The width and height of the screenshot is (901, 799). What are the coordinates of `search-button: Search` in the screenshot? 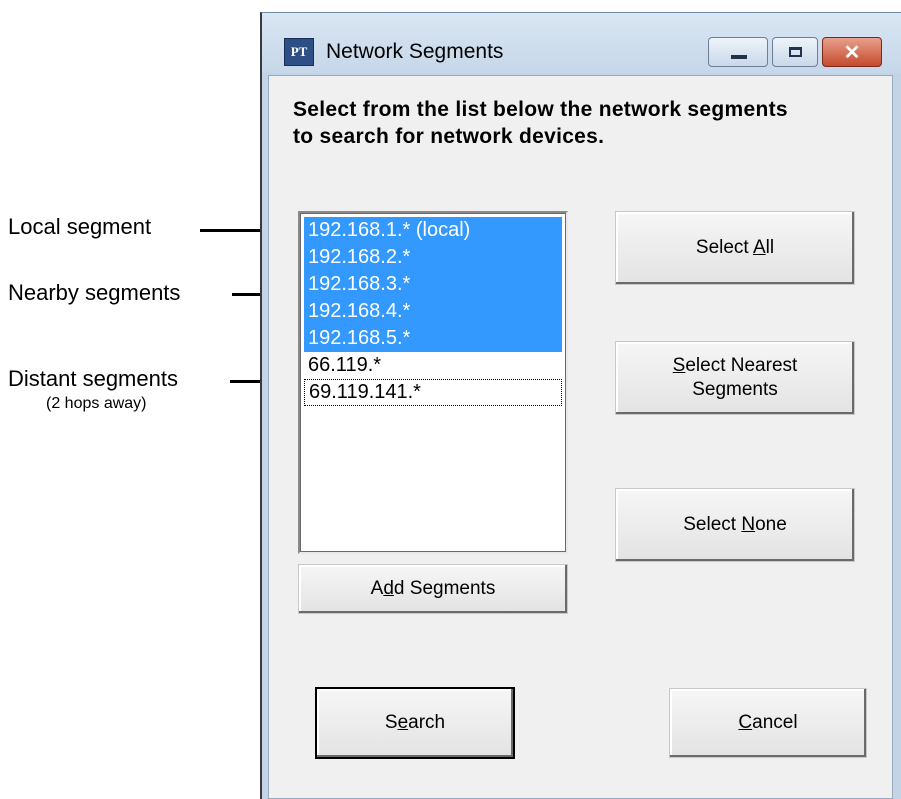 It's located at (415, 723).